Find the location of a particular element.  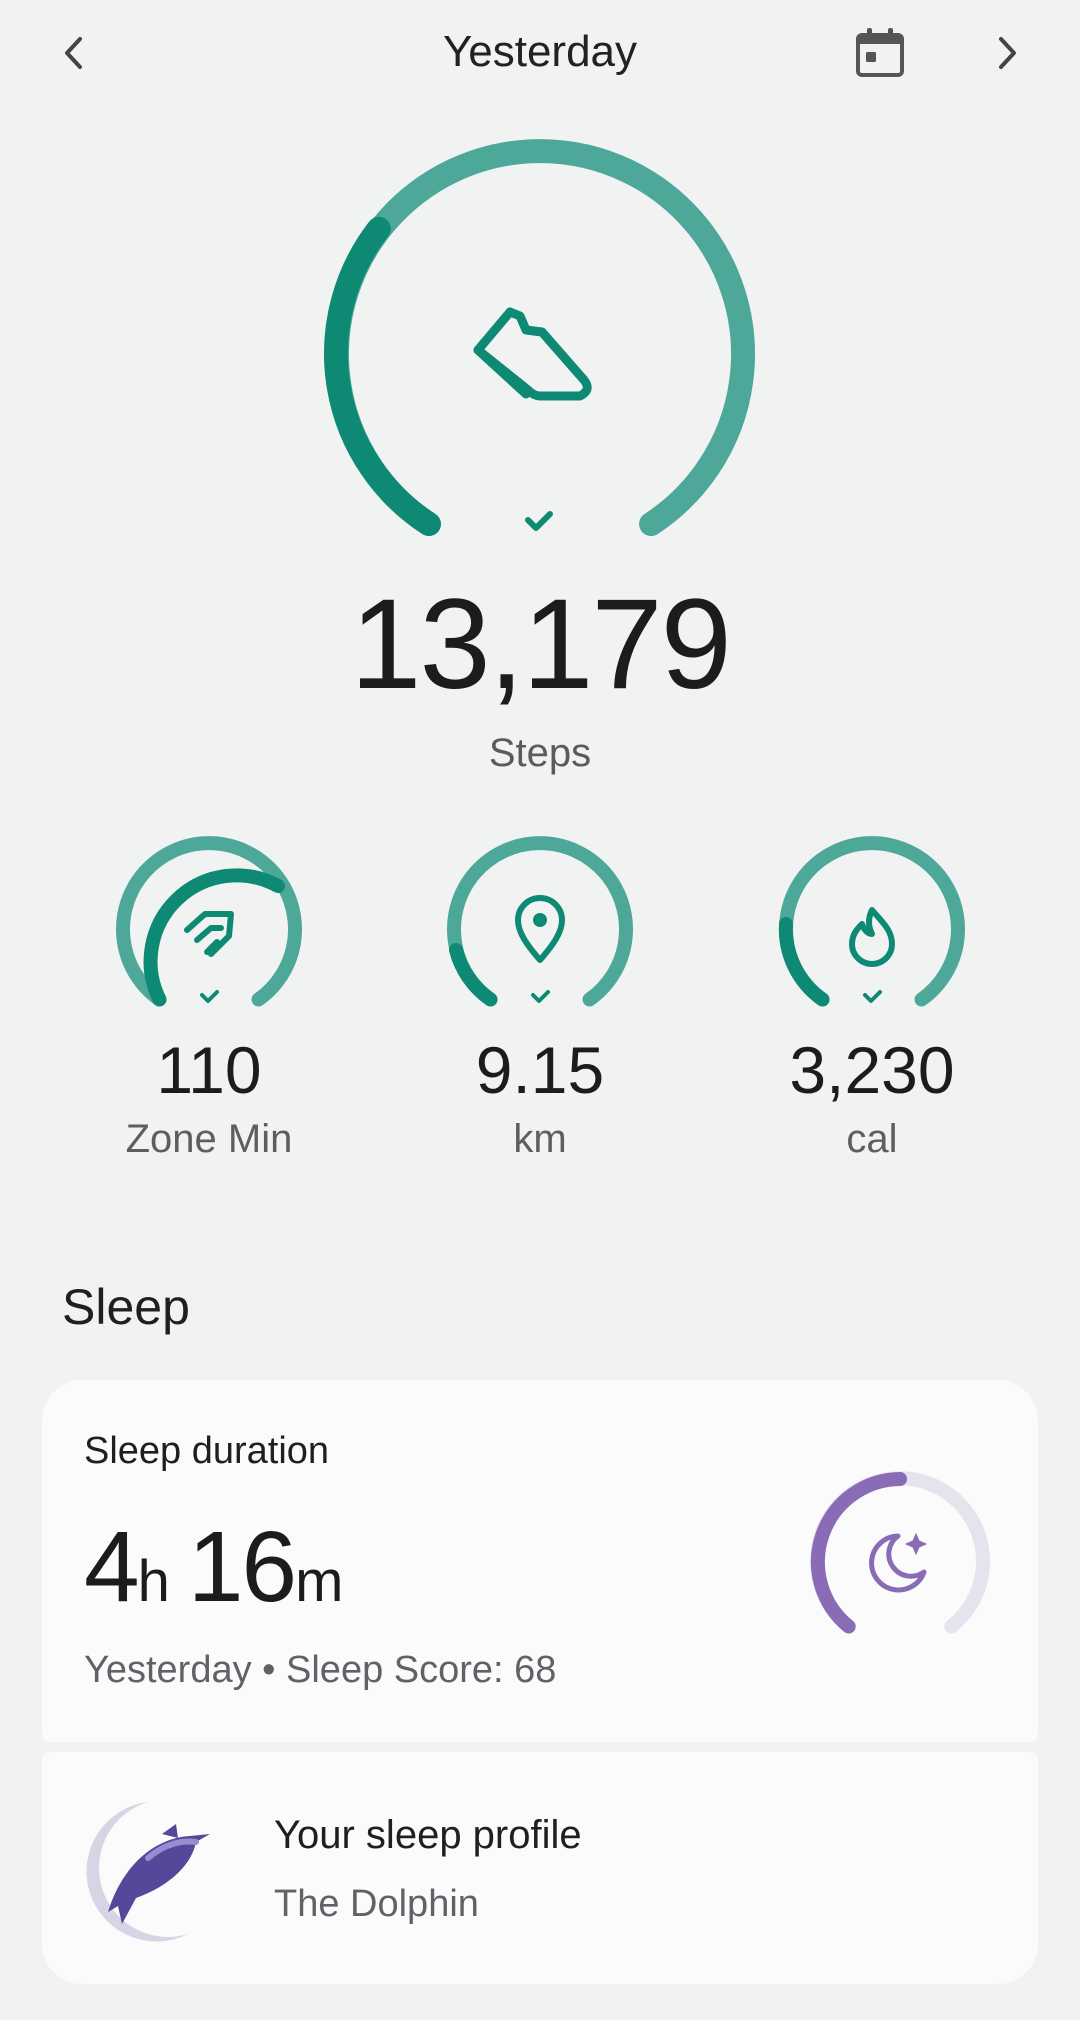

calories-value: 3,230 is located at coordinates (872, 1070).